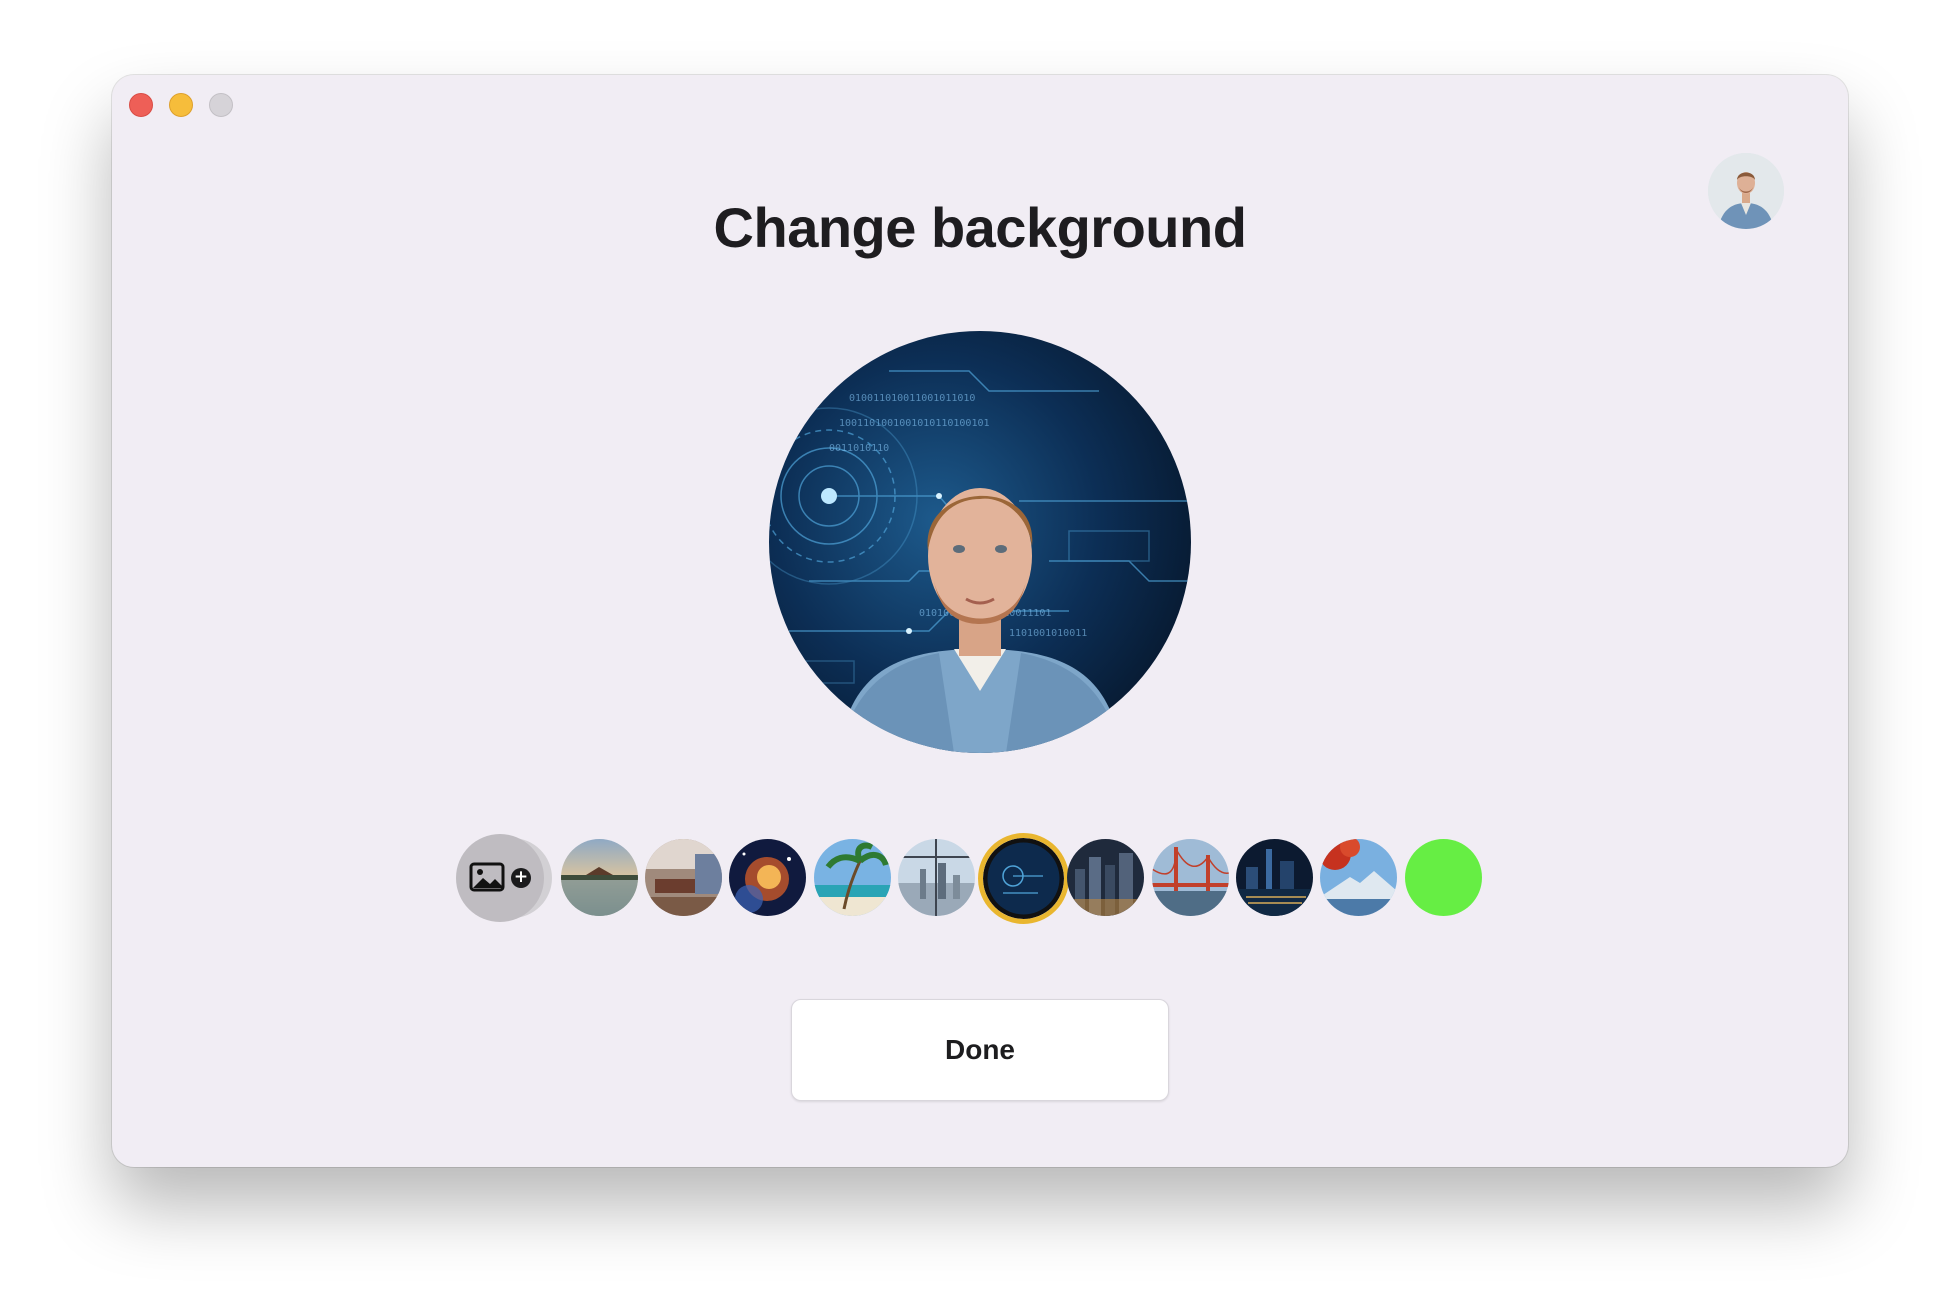 Image resolution: width=1956 pixels, height=1312 pixels. What do you see at coordinates (521, 878) in the screenshot?
I see `plus-icon: +` at bounding box center [521, 878].